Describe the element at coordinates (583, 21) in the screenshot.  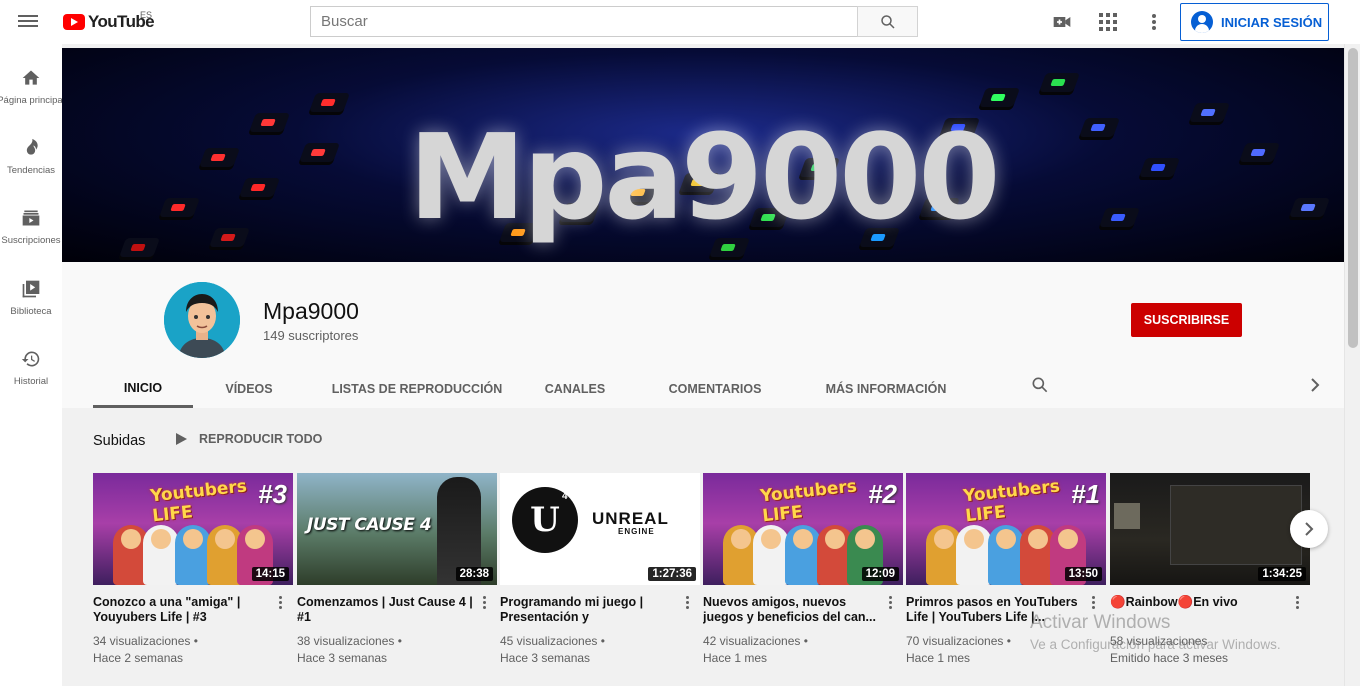
I see `search-input` at that location.